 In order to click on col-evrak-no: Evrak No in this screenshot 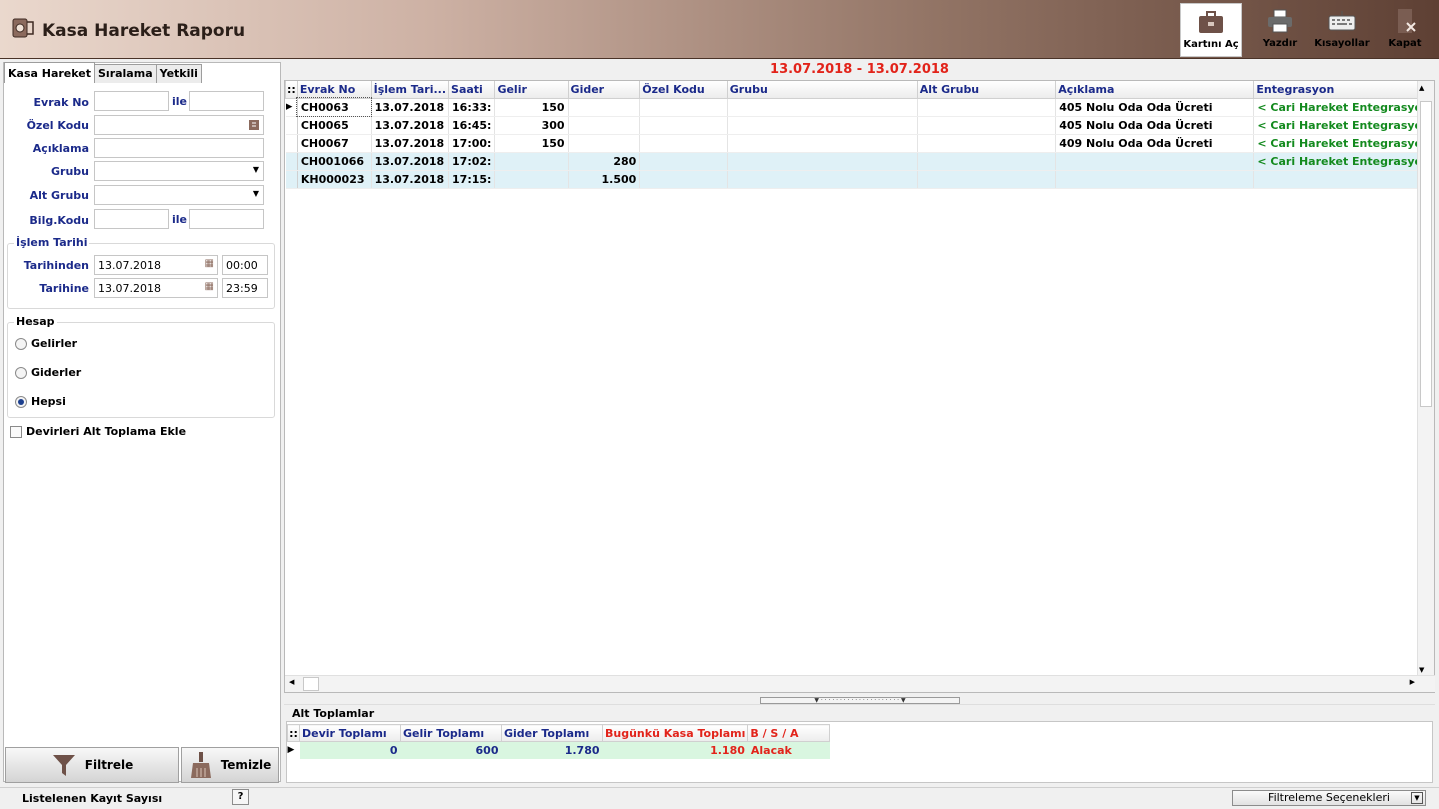, I will do `click(334, 90)`.